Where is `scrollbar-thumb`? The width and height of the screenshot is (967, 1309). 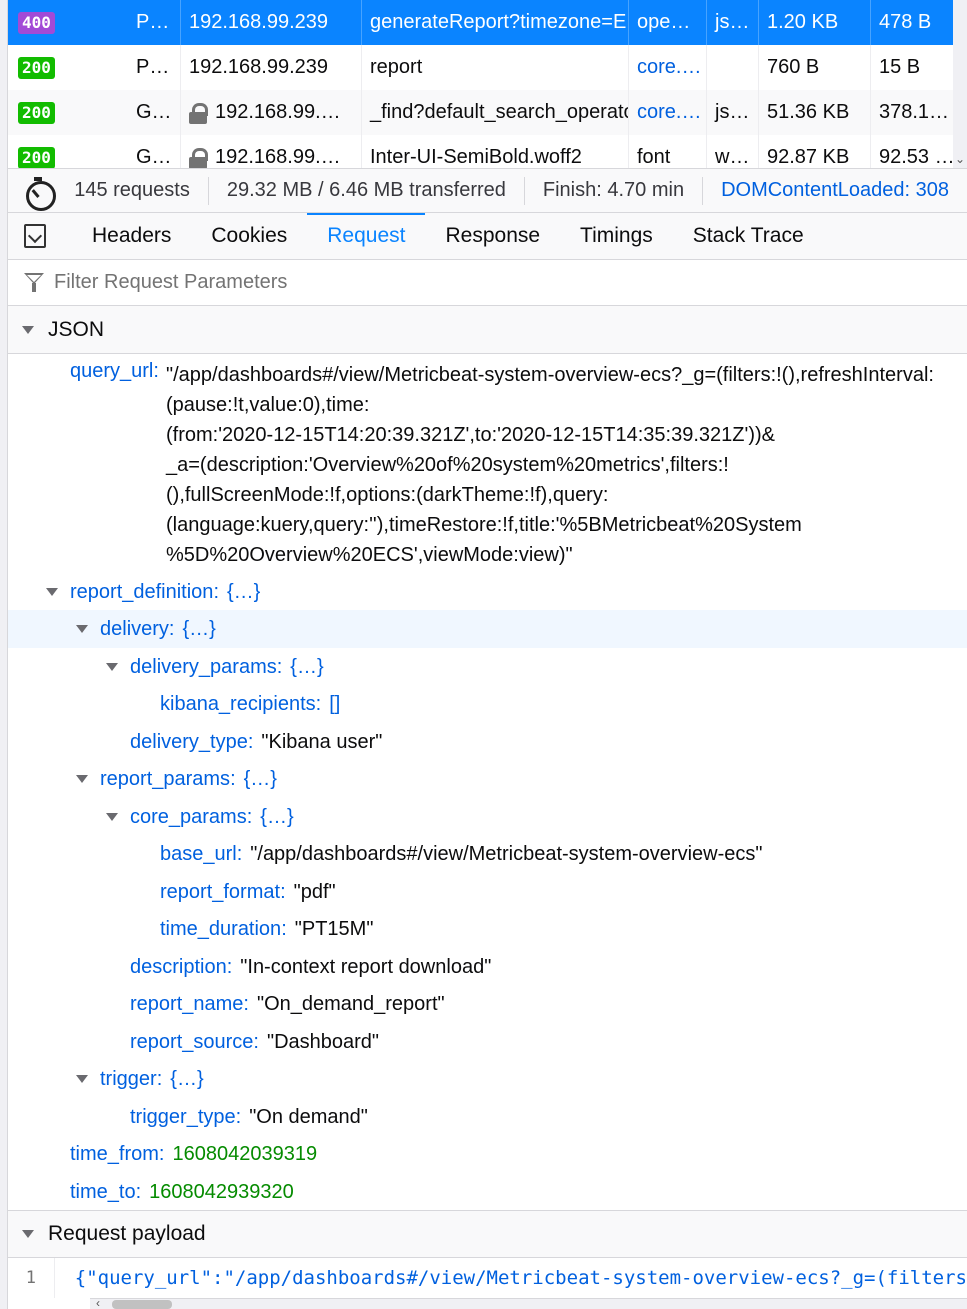 scrollbar-thumb is located at coordinates (142, 1304).